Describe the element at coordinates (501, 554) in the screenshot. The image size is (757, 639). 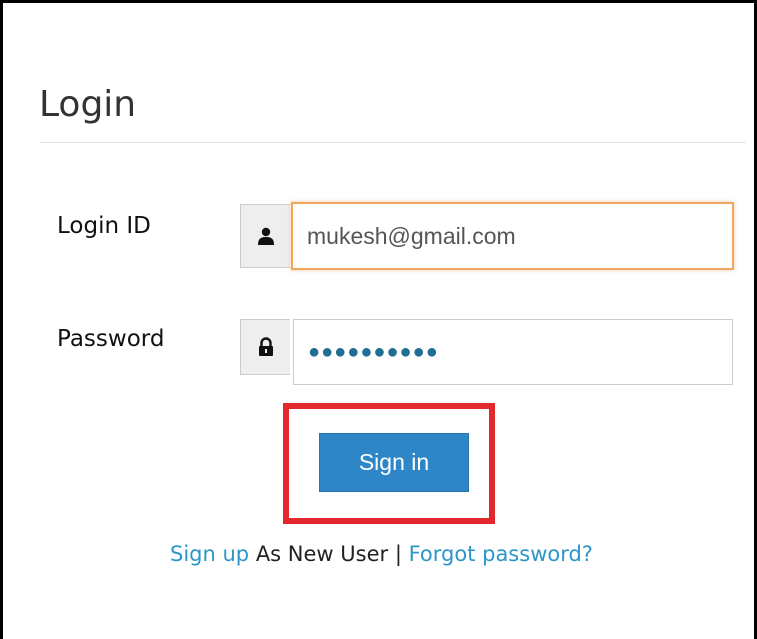
I see `forgot-password-link: Forgot password?` at that location.